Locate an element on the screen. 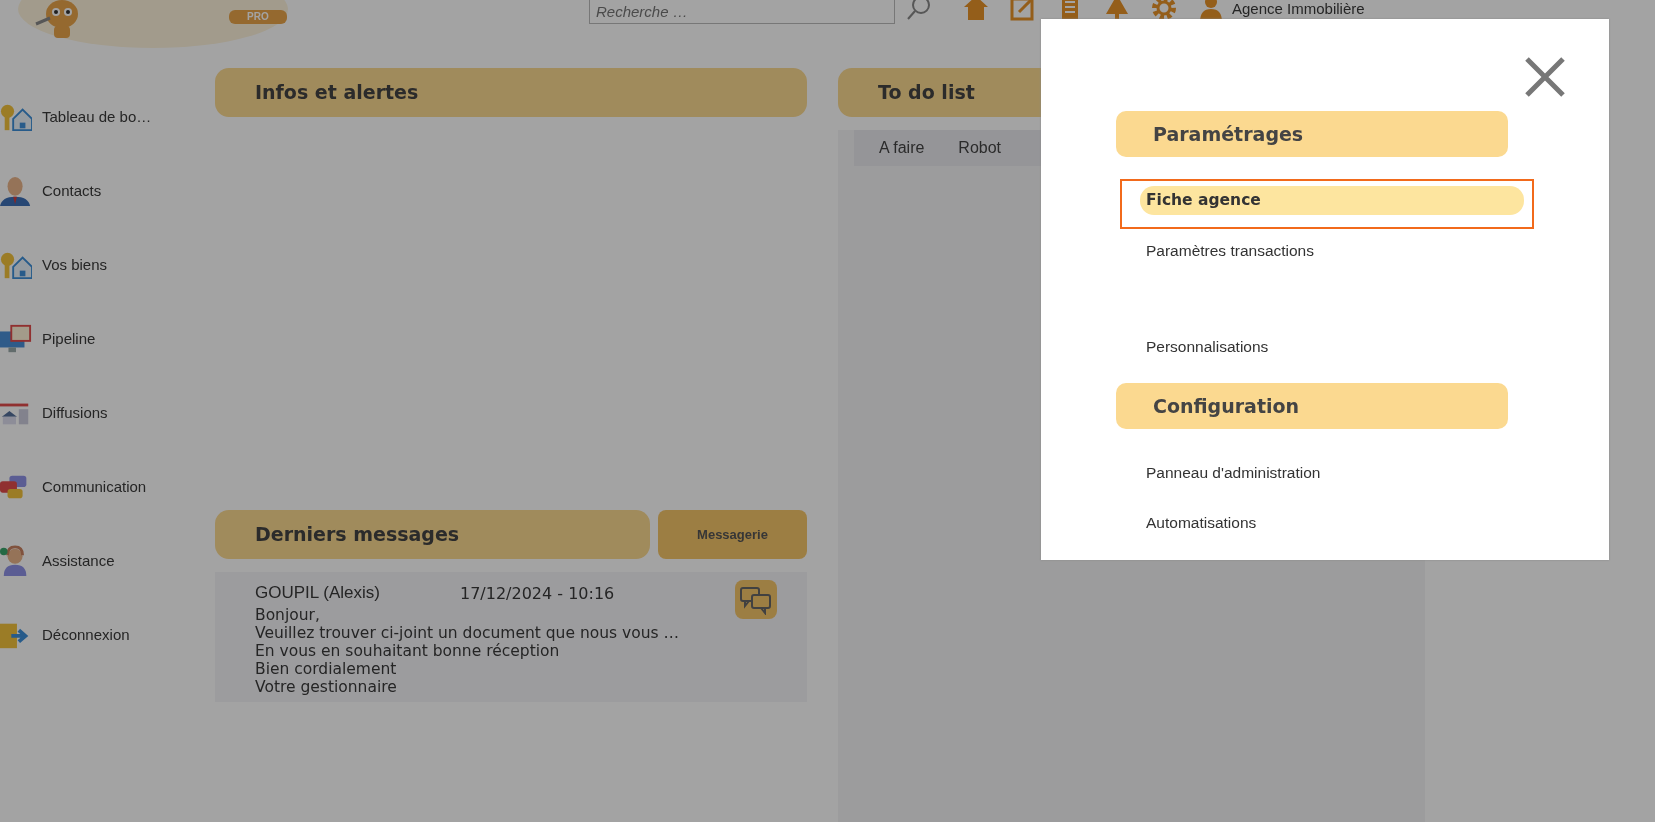 The image size is (1655, 822). tab: A faire is located at coordinates (902, 148).